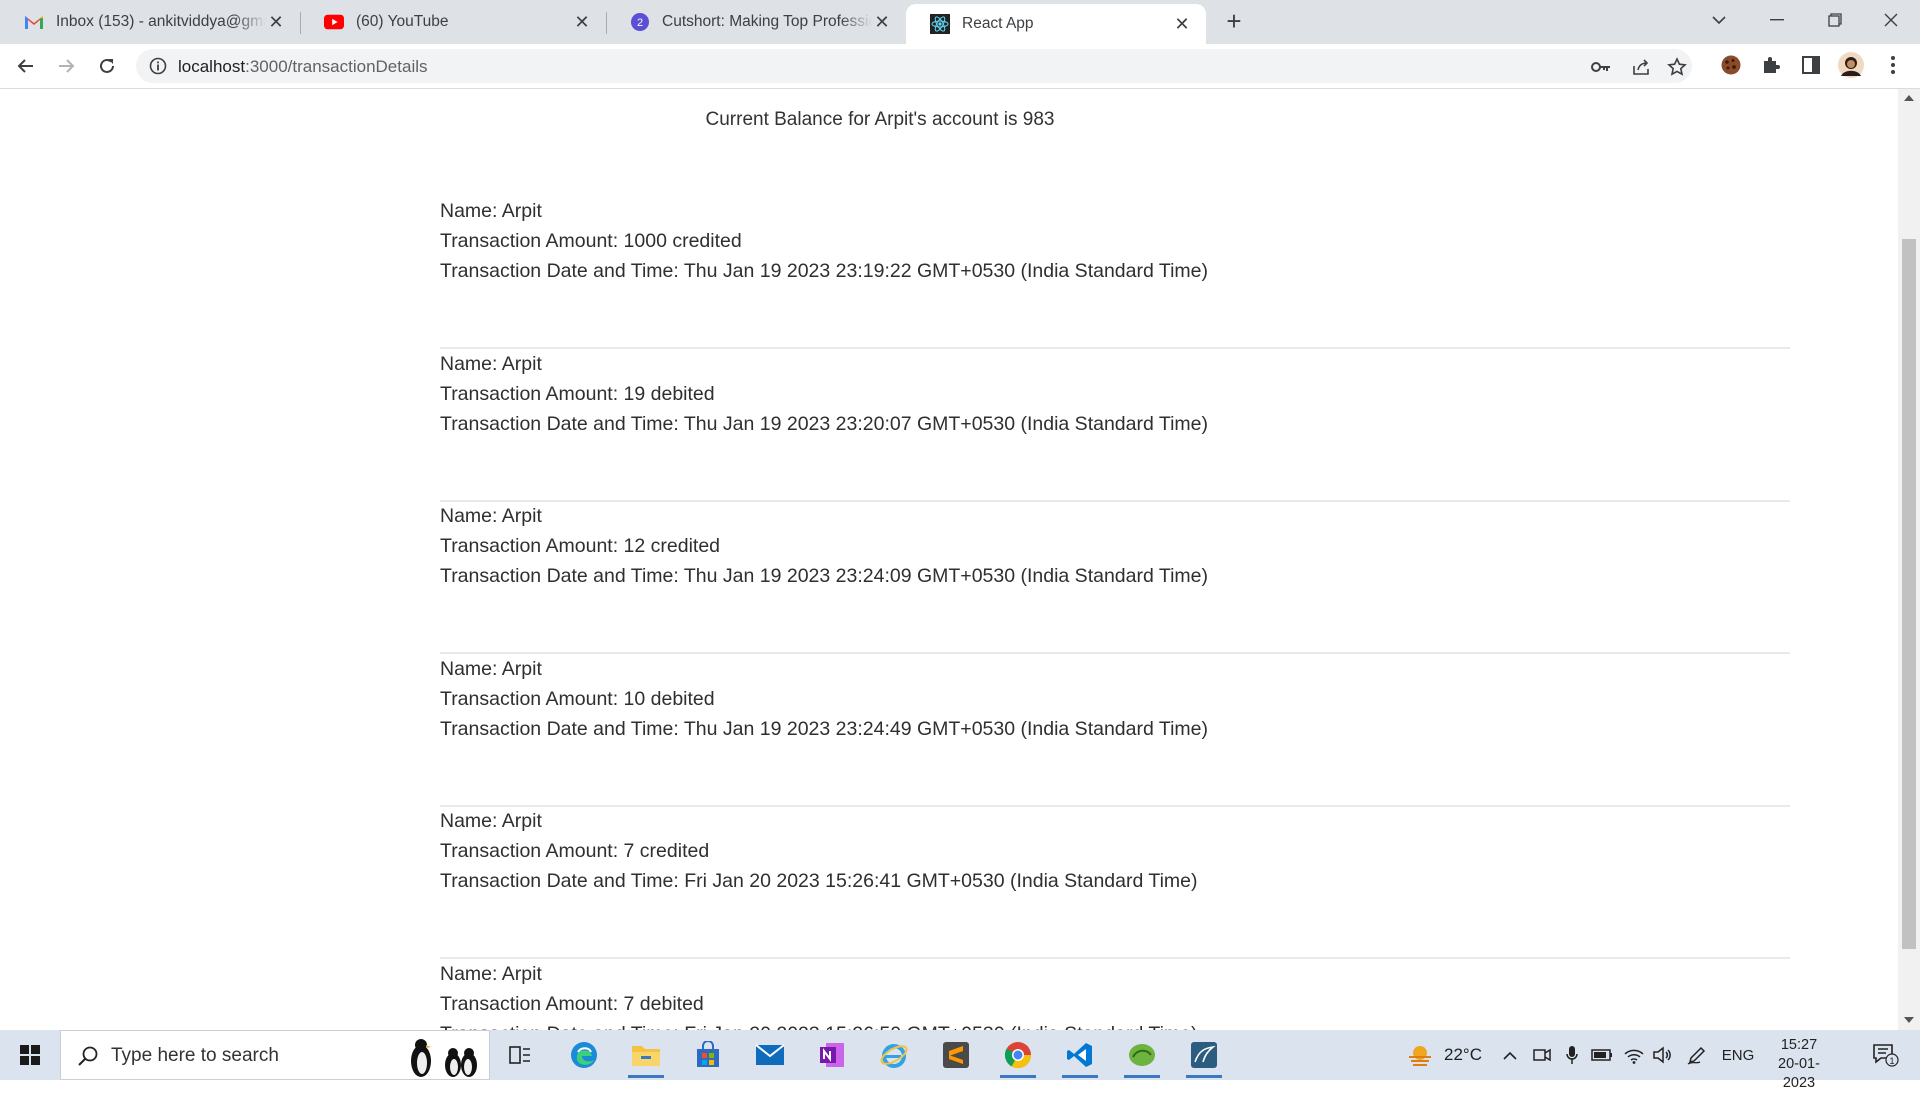  I want to click on url-text: localhost:3000/transactionDetails, so click(303, 67).